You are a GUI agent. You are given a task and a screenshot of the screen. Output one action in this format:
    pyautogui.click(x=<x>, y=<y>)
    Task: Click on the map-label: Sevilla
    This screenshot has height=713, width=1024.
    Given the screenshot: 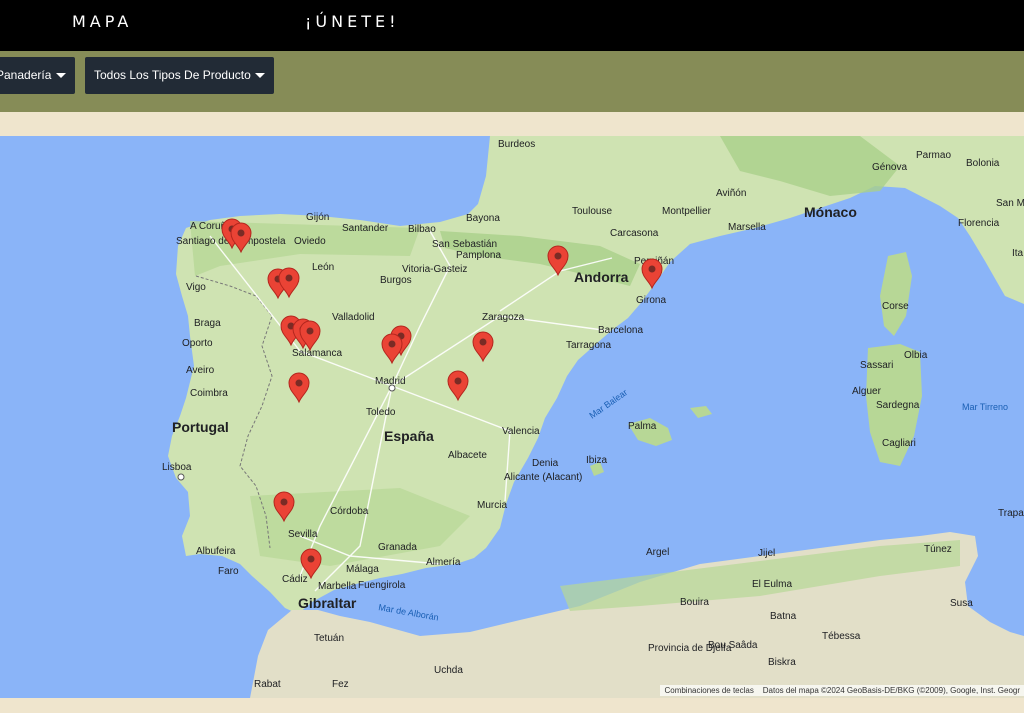 What is the action you would take?
    pyautogui.click(x=303, y=534)
    